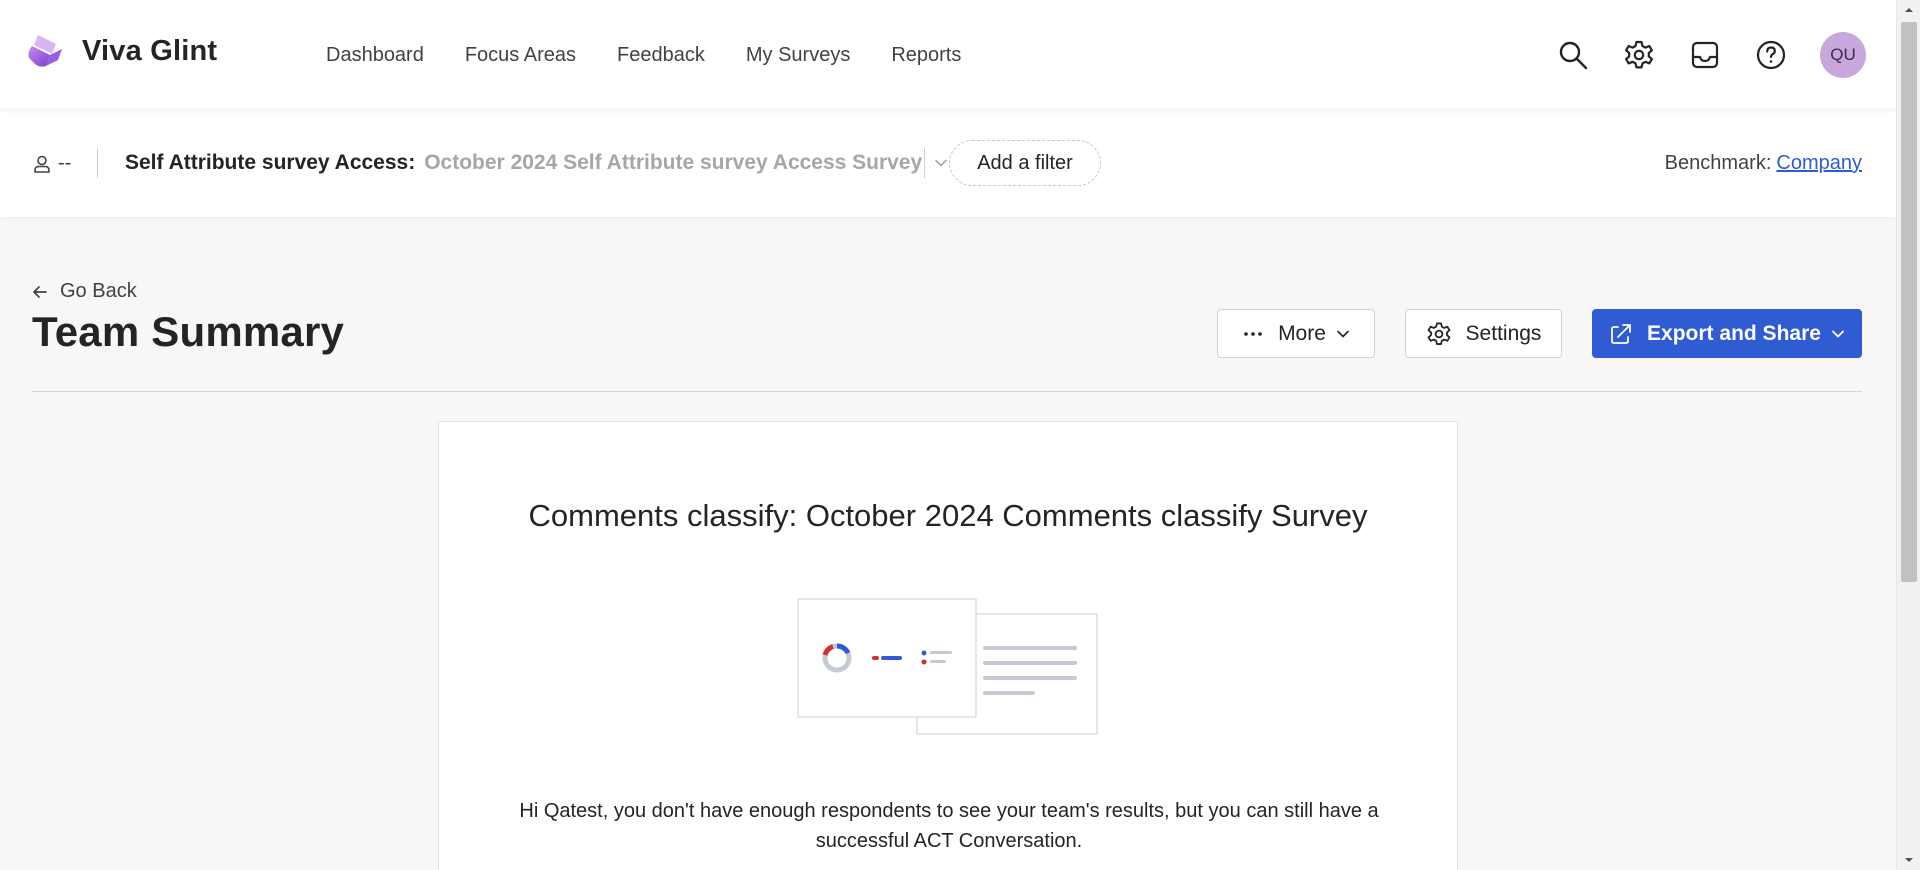  I want to click on inbox-icon, so click(1705, 55).